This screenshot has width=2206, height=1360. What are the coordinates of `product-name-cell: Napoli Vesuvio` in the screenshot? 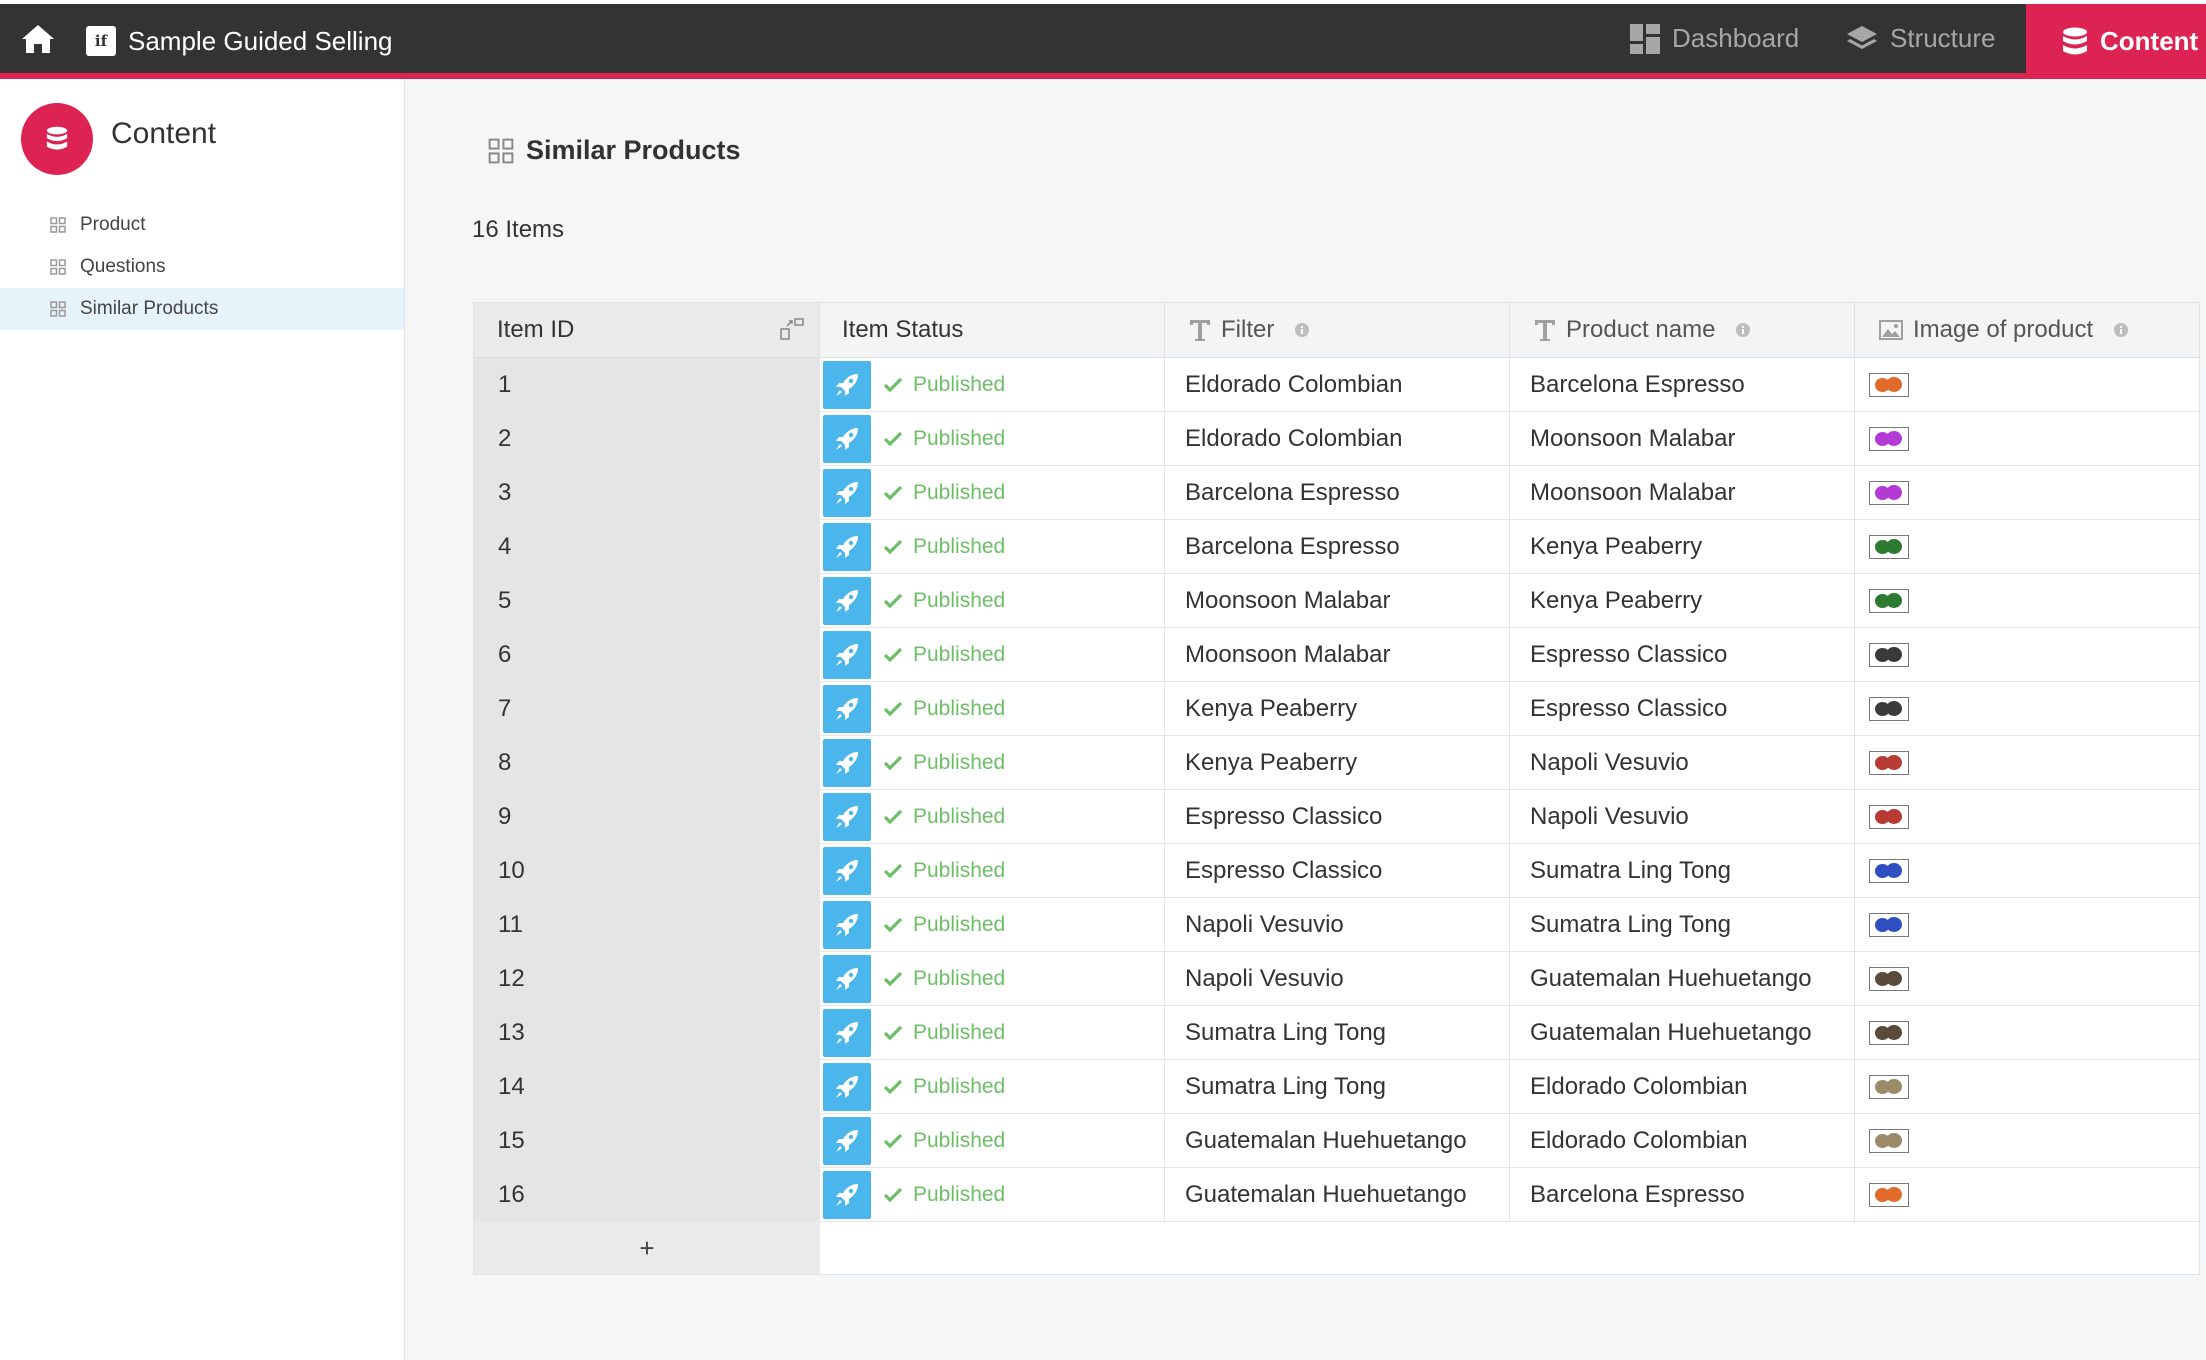 It's located at (1682, 762).